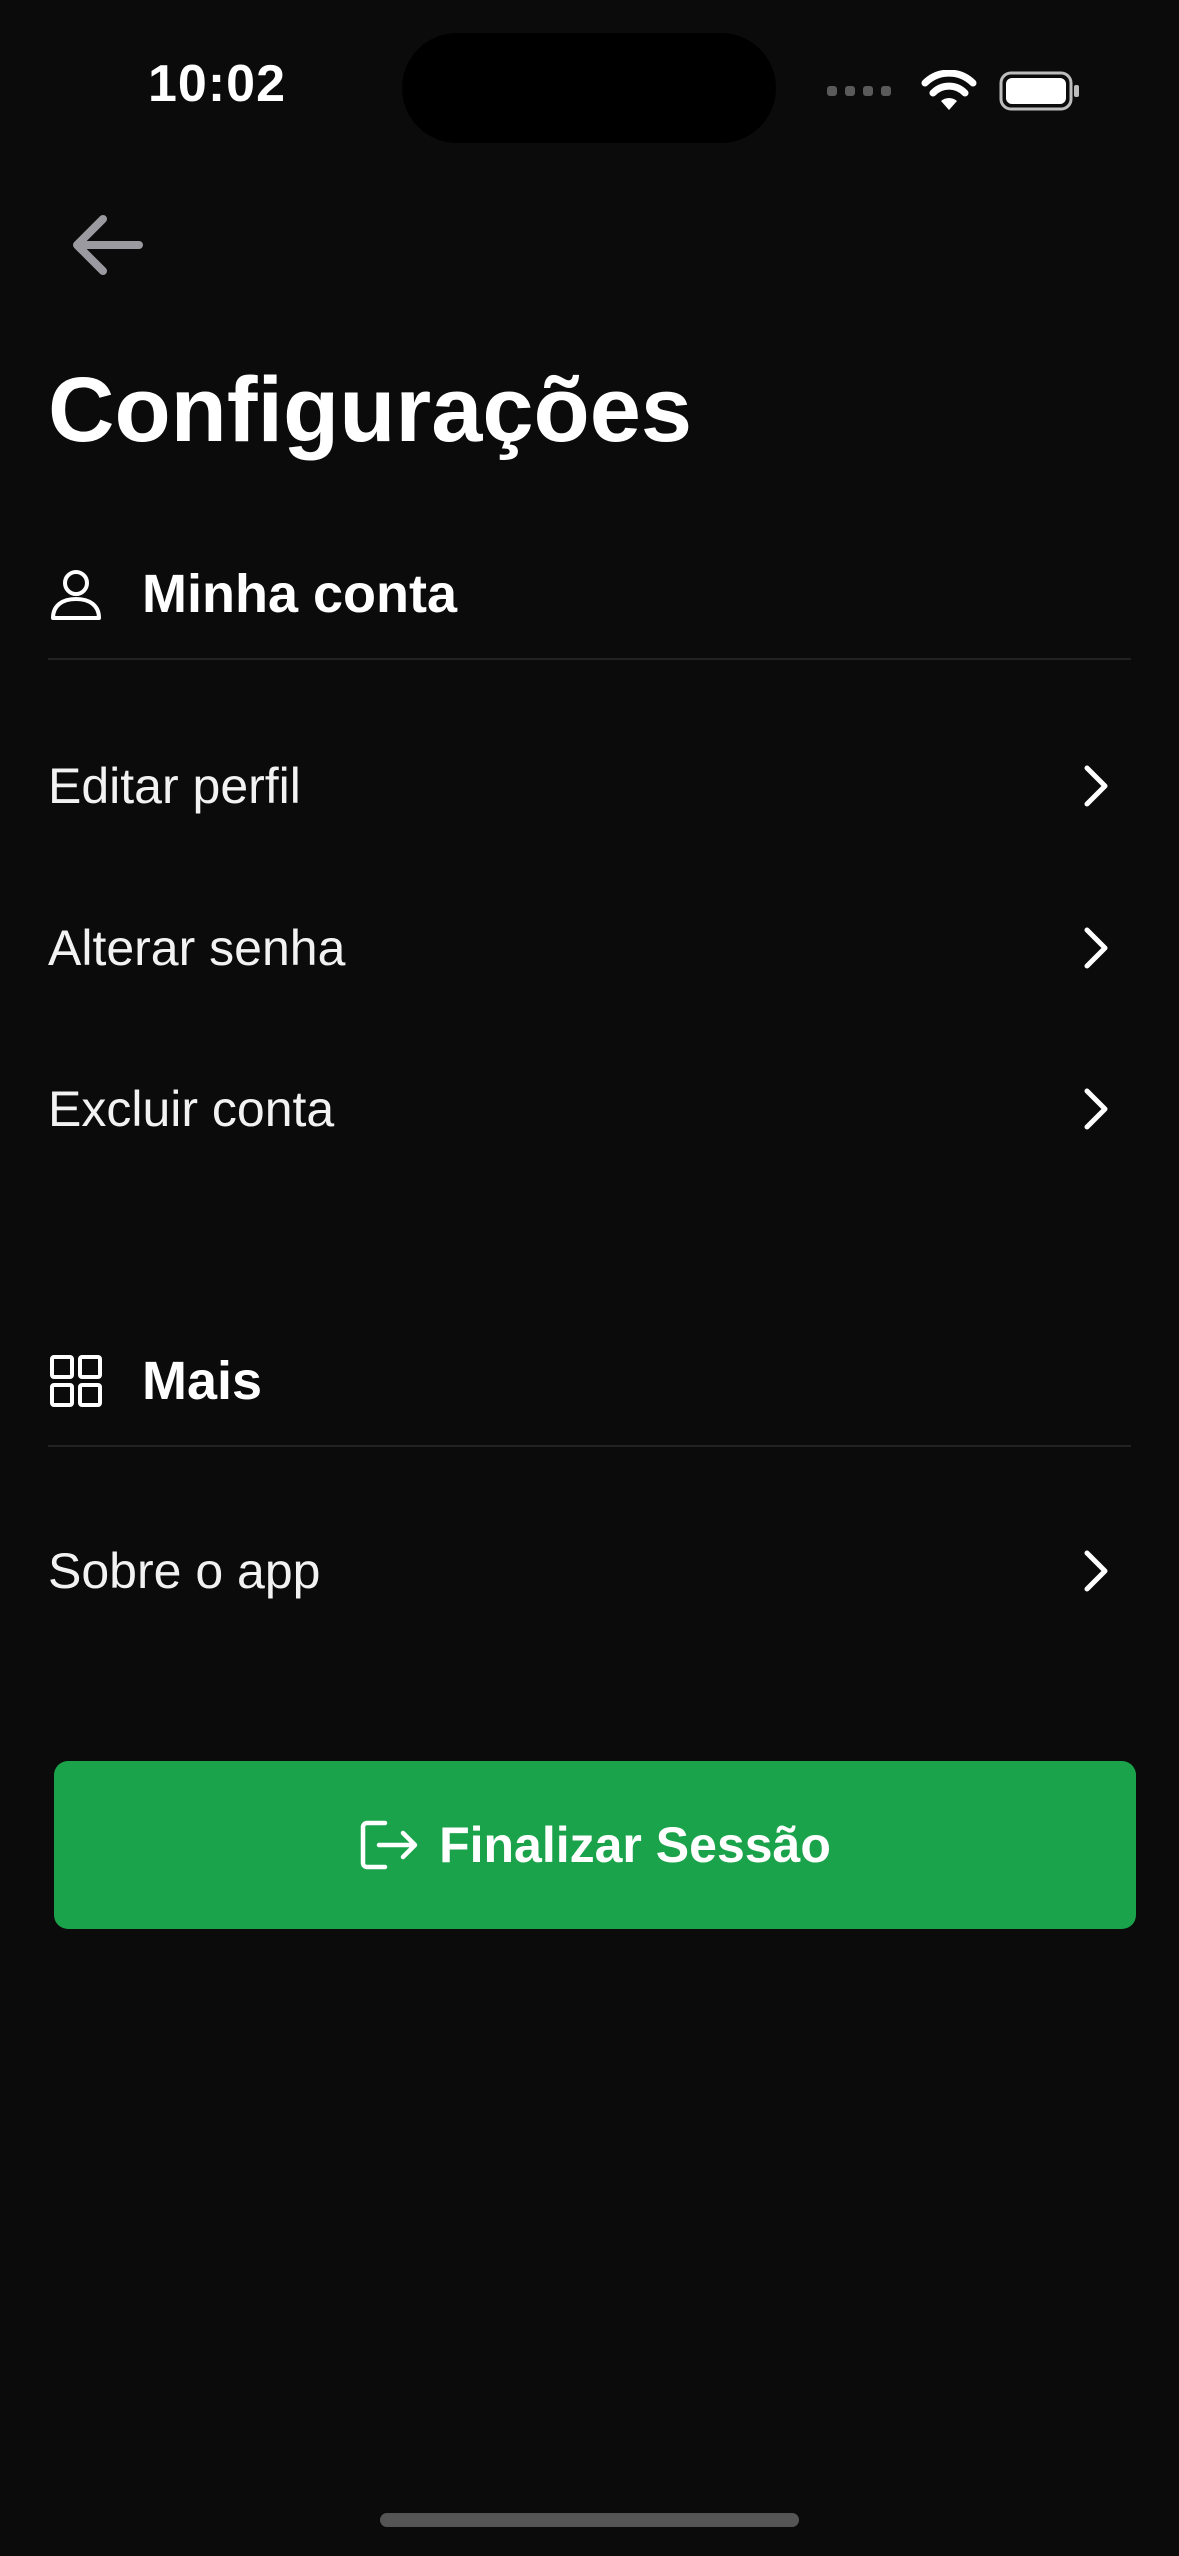  I want to click on home-indicator, so click(589, 2520).